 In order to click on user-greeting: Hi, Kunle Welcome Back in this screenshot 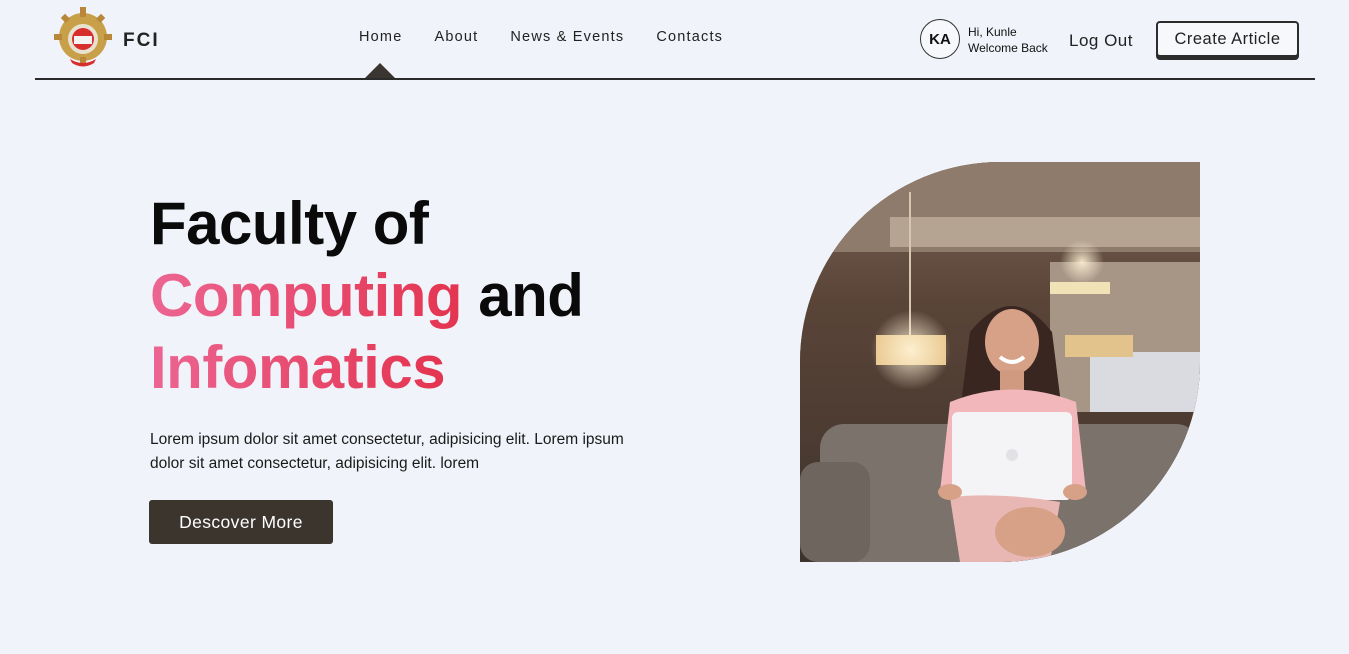, I will do `click(1008, 40)`.